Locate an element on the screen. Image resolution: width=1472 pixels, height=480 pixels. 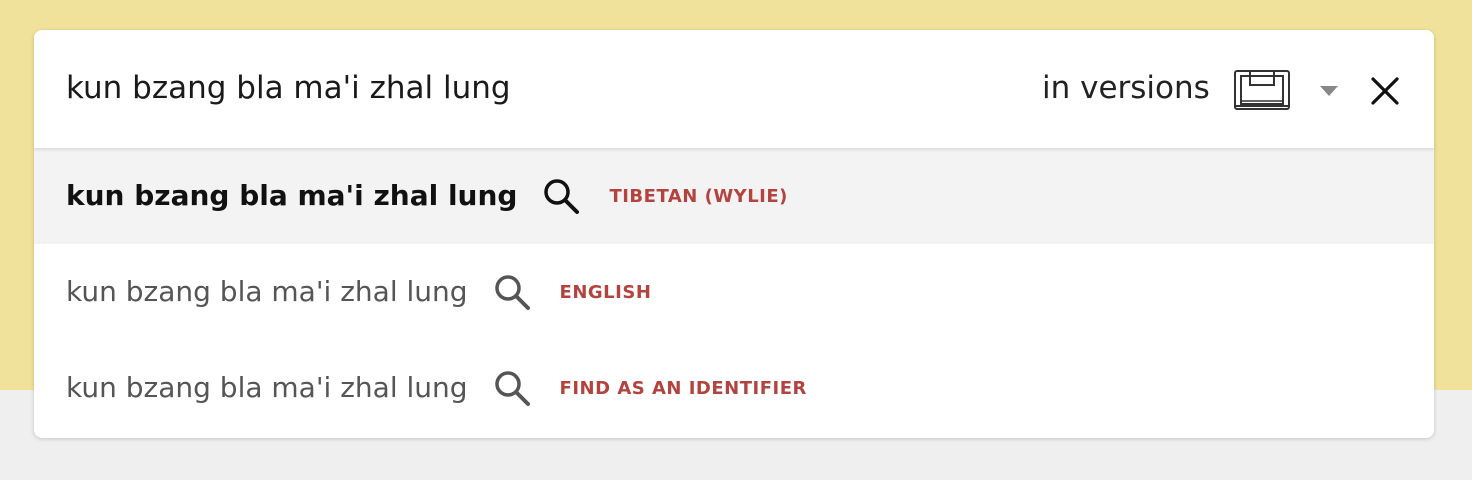
suggestion-type: ENGLISH is located at coordinates (605, 292).